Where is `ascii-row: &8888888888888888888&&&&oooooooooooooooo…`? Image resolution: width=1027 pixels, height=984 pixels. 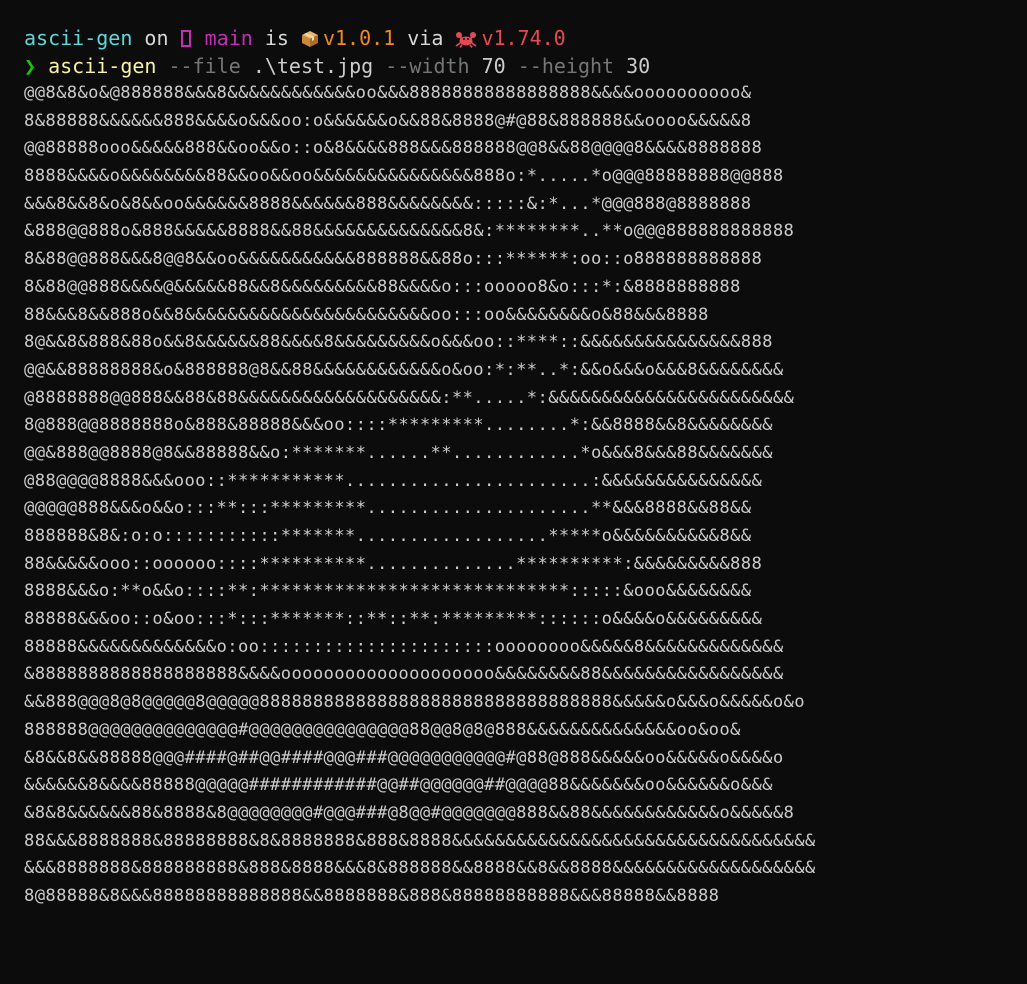 ascii-row: &8888888888888888888&&&&oooooooooooooooo… is located at coordinates (404, 674).